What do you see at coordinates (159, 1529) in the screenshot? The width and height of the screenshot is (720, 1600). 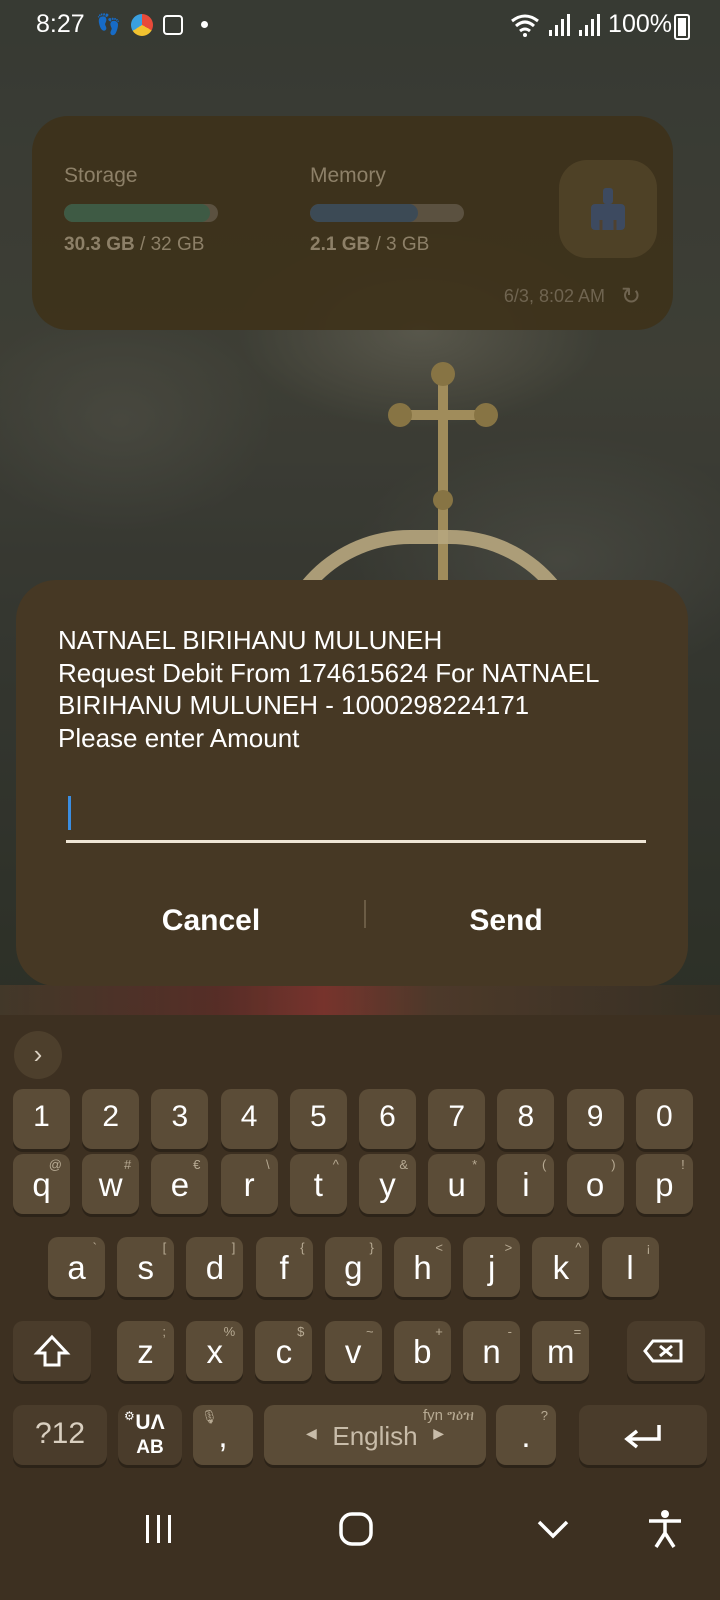 I see `recent-apps-icon` at bounding box center [159, 1529].